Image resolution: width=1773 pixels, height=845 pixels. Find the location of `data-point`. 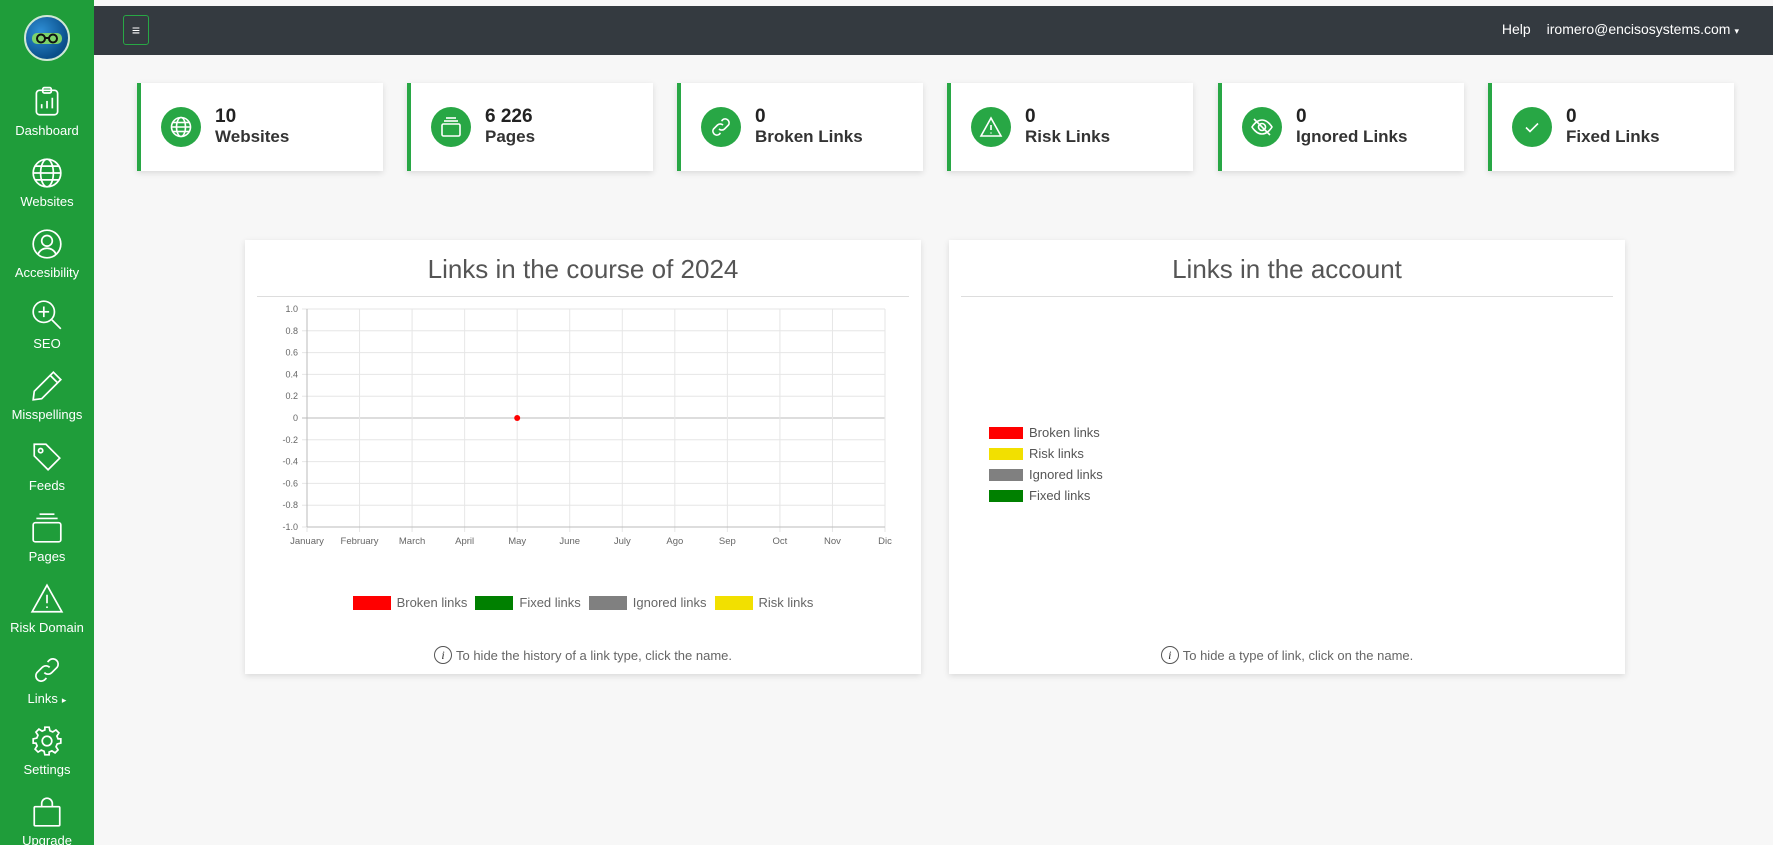

data-point is located at coordinates (517, 418).